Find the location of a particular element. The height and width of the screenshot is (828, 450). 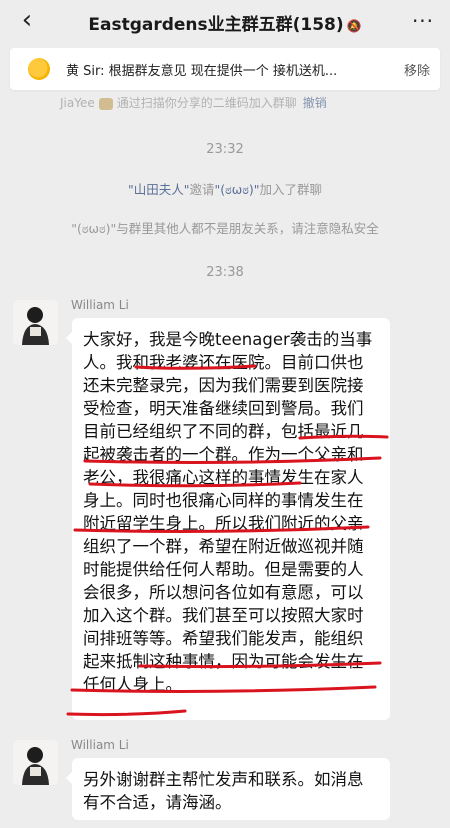

message-text: 另外谢谢群主帮忙发声和联系。如消息有不合适，请海涵。 is located at coordinates (223, 791).